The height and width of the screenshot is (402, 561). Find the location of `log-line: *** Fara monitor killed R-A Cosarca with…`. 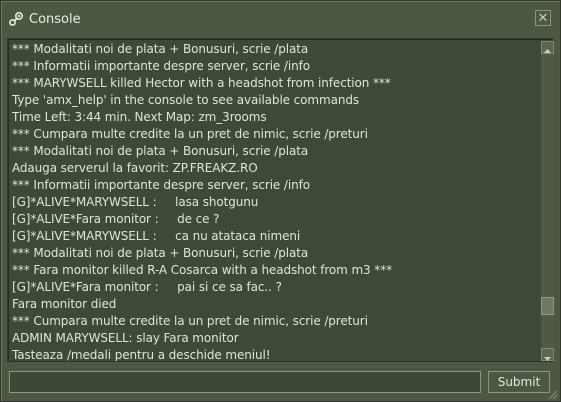

log-line: *** Fara monitor killed R-A Cosarca with… is located at coordinates (202, 270).